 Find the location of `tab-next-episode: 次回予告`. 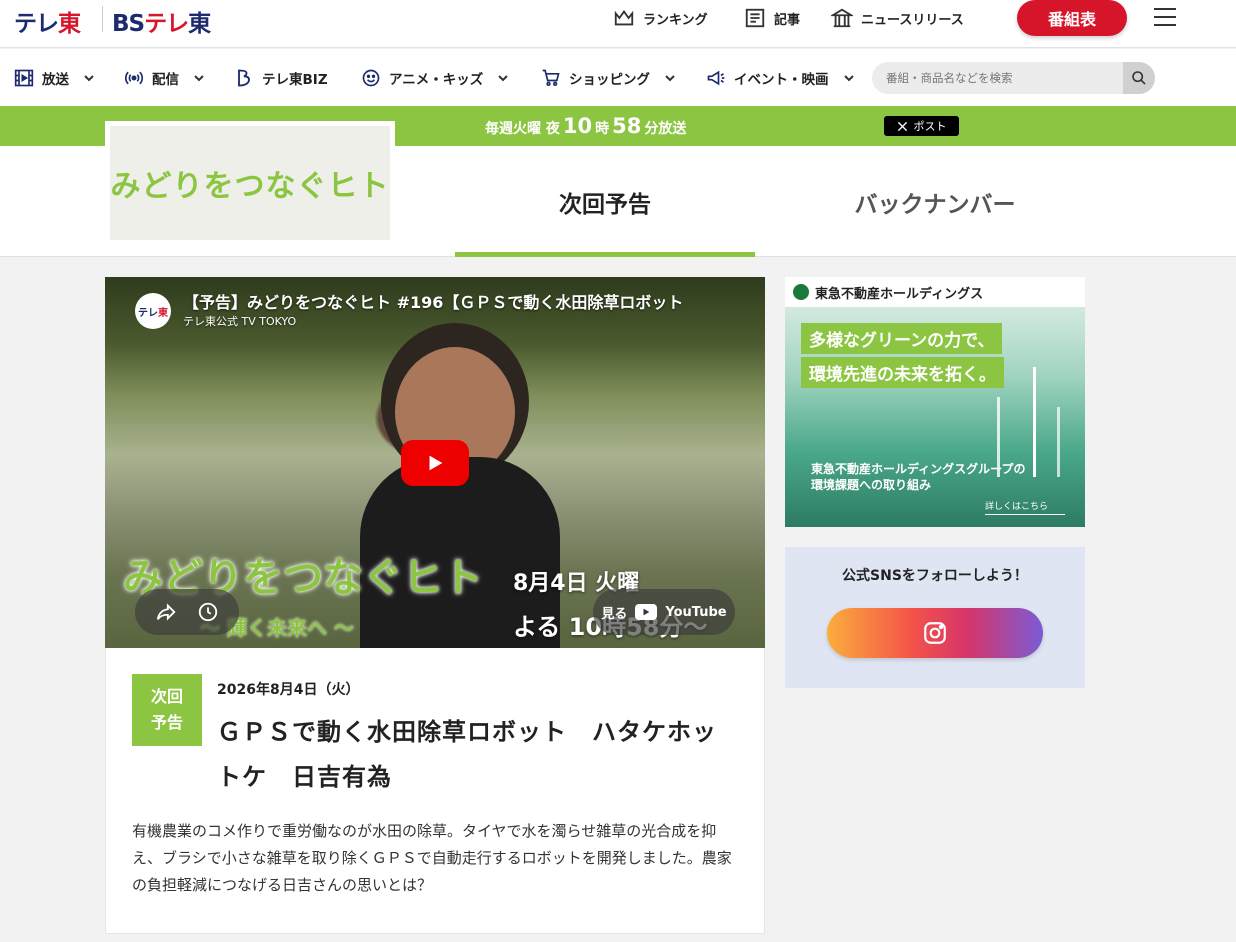

tab-next-episode: 次回予告 is located at coordinates (605, 201).